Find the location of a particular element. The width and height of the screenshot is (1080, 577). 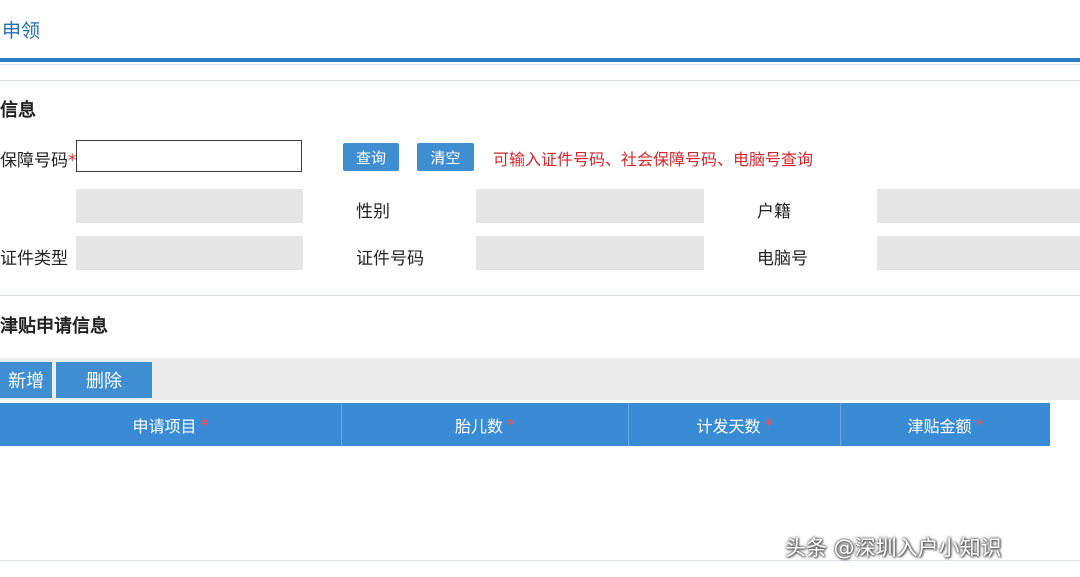

page-title: 申领 is located at coordinates (21, 31).